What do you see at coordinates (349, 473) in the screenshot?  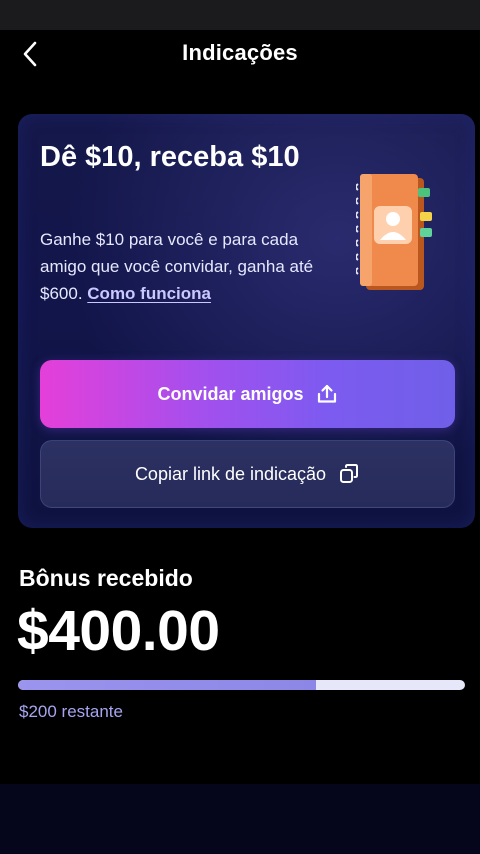 I see `copy-icon` at bounding box center [349, 473].